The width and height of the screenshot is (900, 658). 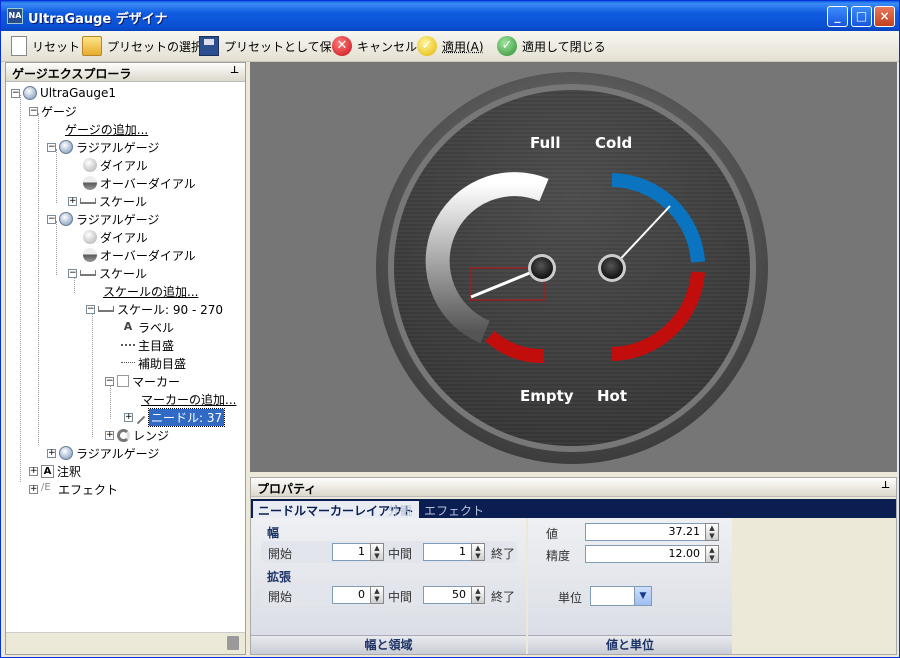 I want to click on tree-dial-2: ダイアル, so click(x=115, y=237).